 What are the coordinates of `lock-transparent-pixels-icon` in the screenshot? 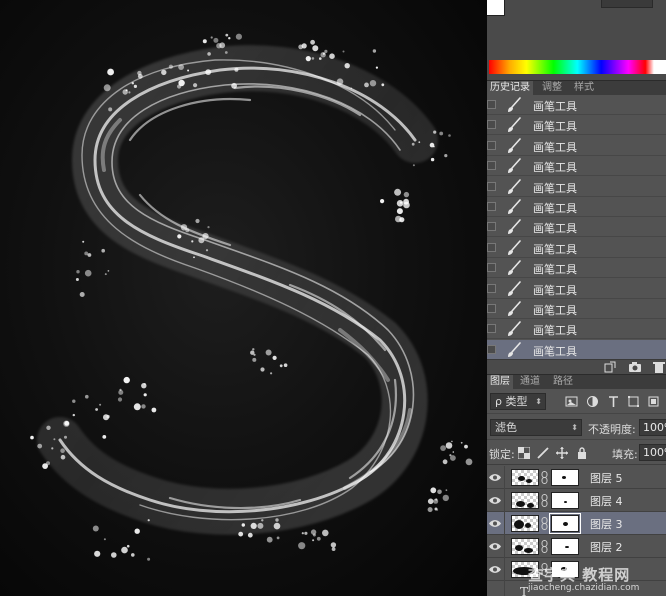 It's located at (524, 453).